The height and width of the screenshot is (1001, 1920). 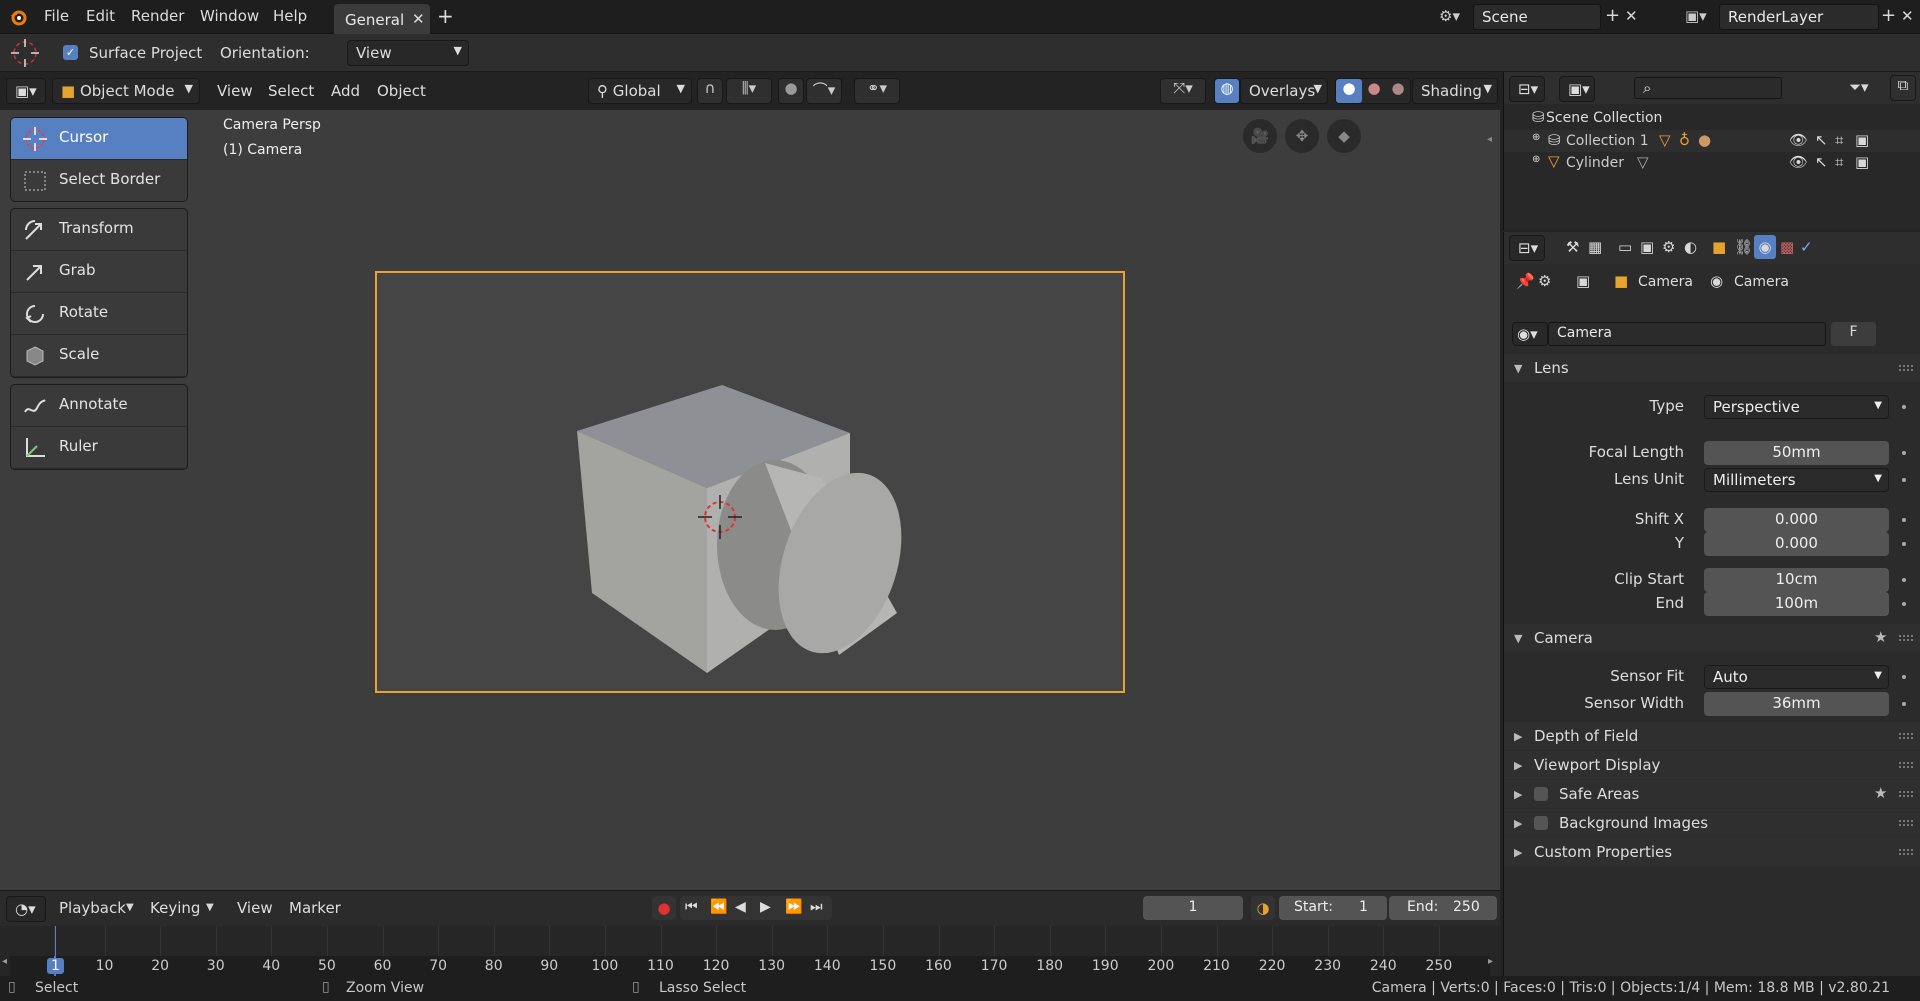 I want to click on scene-tab-icon: ⚙, so click(x=1668, y=247).